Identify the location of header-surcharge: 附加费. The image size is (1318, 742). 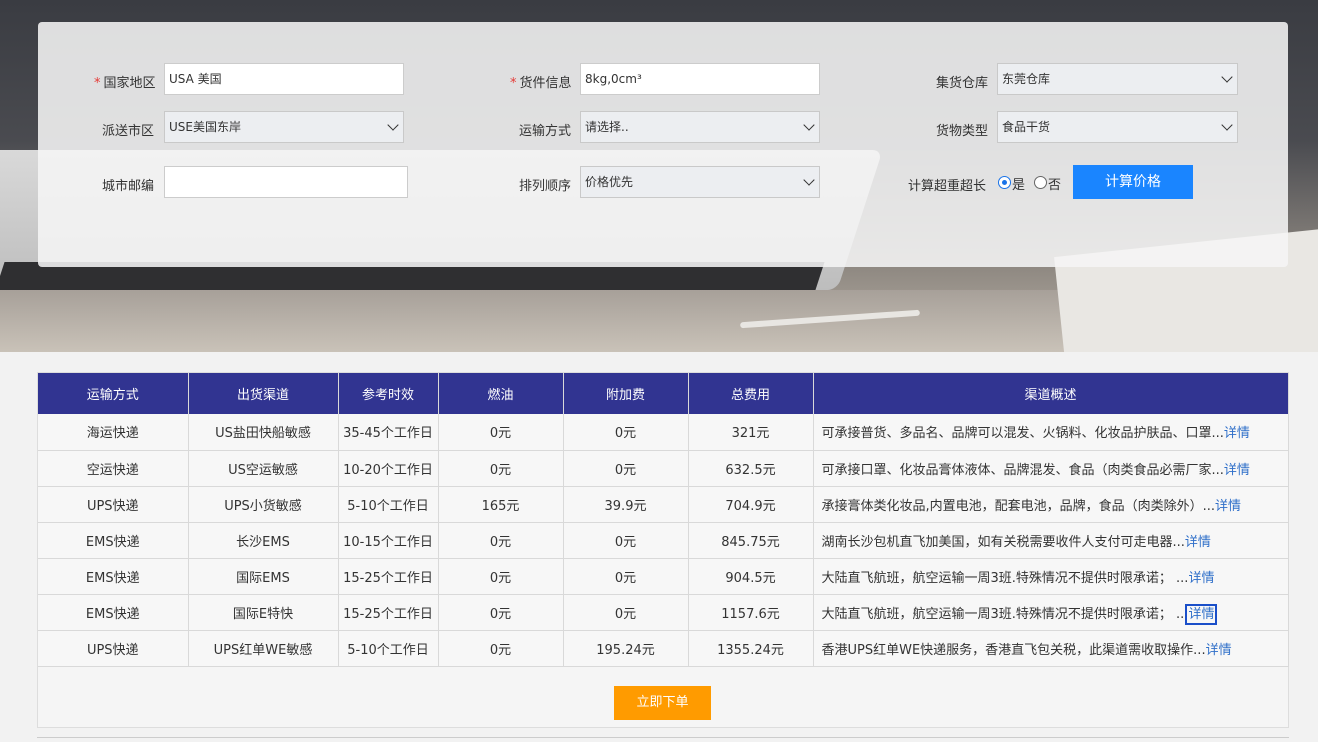
(626, 393).